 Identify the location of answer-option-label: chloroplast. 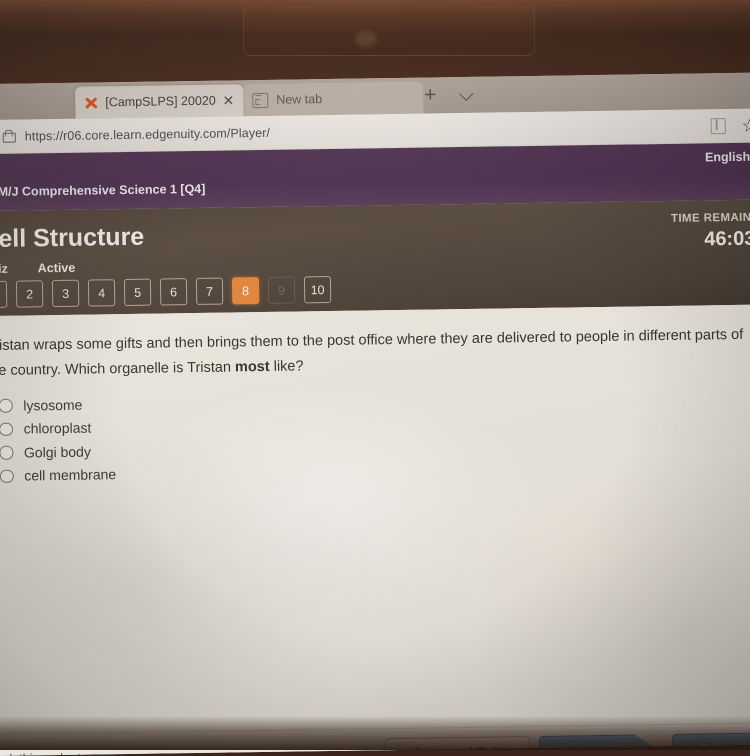
(57, 428).